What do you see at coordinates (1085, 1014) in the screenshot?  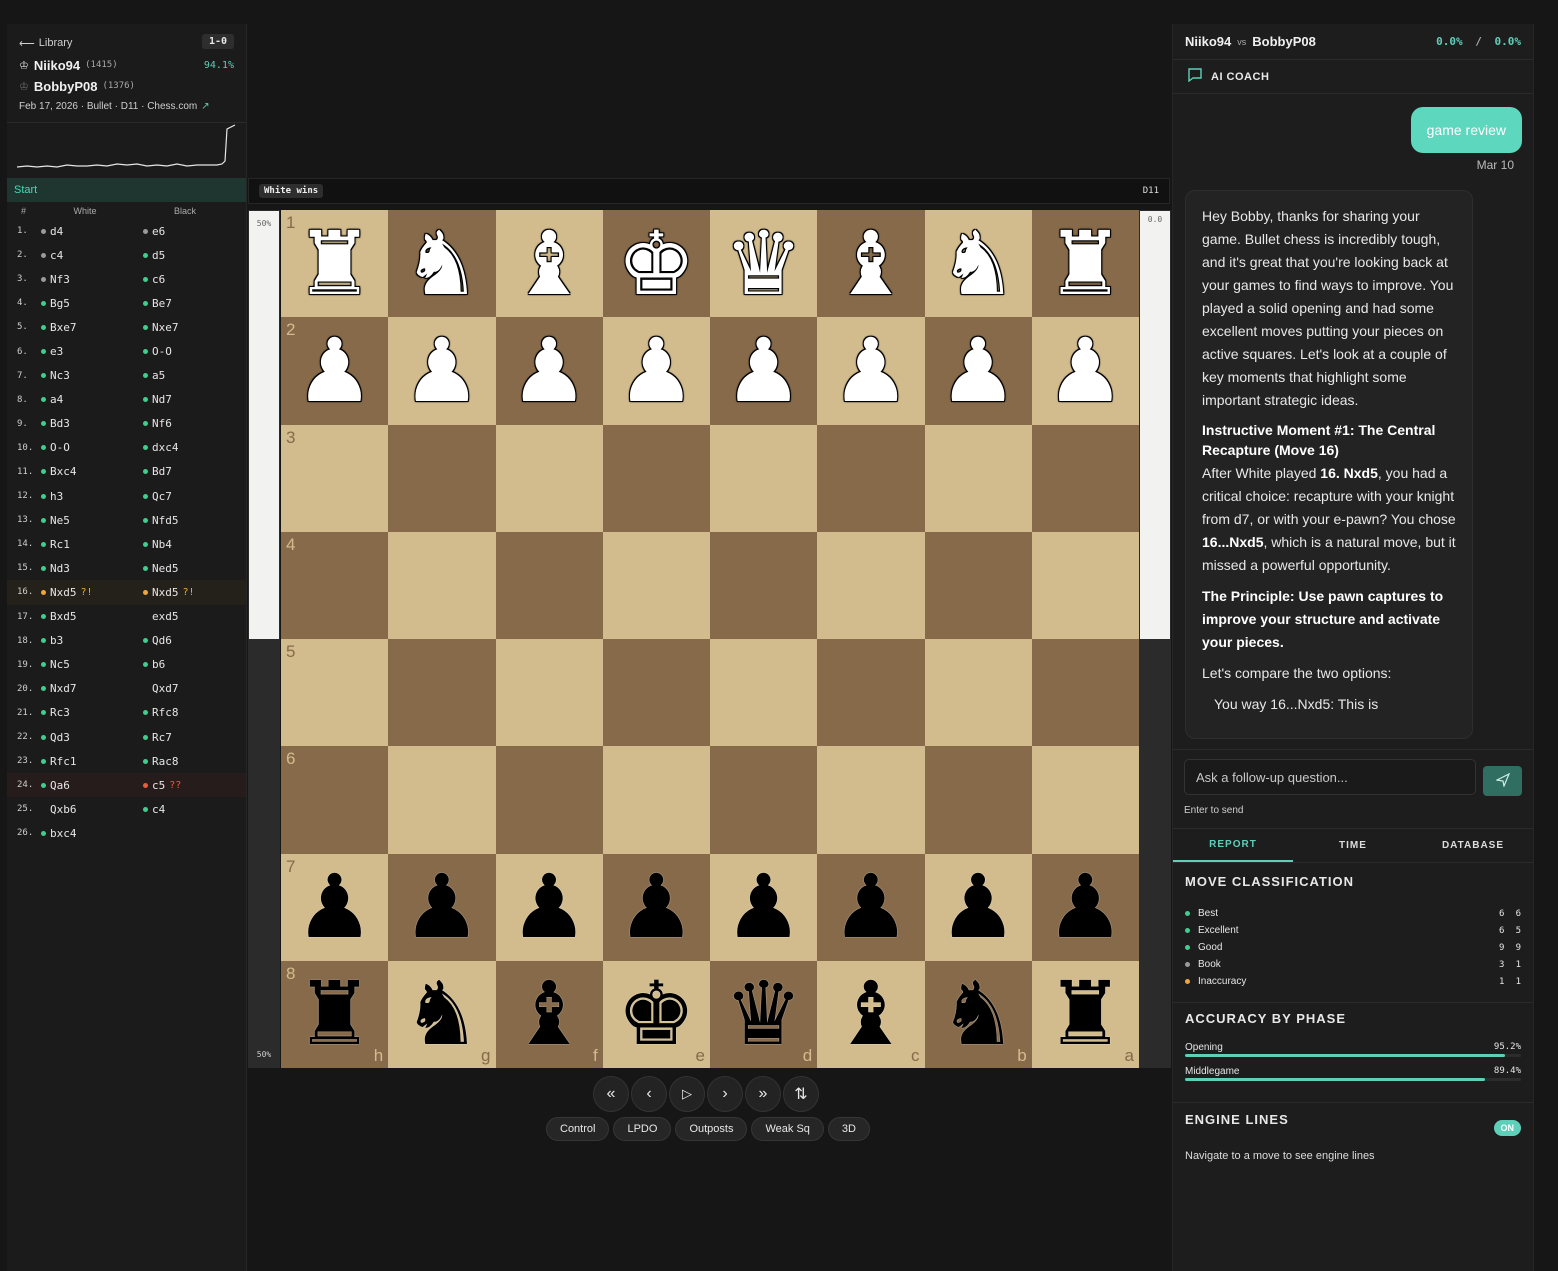 I see `black-rook-icon: ♜` at bounding box center [1085, 1014].